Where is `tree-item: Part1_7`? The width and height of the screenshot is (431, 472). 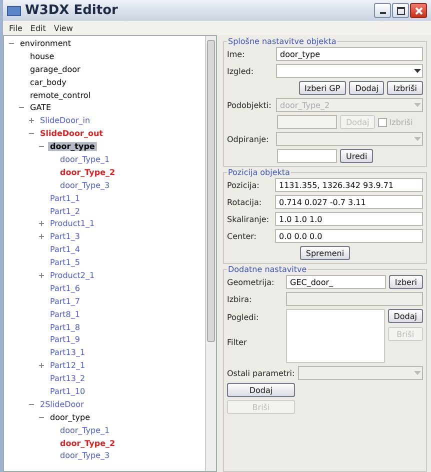 tree-item: Part1_7 is located at coordinates (65, 301).